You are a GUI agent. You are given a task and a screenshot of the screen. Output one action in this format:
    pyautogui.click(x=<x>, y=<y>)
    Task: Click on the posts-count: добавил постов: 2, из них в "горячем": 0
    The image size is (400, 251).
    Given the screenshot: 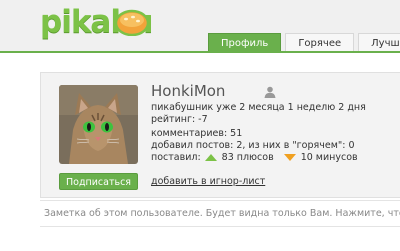 What is the action you would take?
    pyautogui.click(x=253, y=145)
    